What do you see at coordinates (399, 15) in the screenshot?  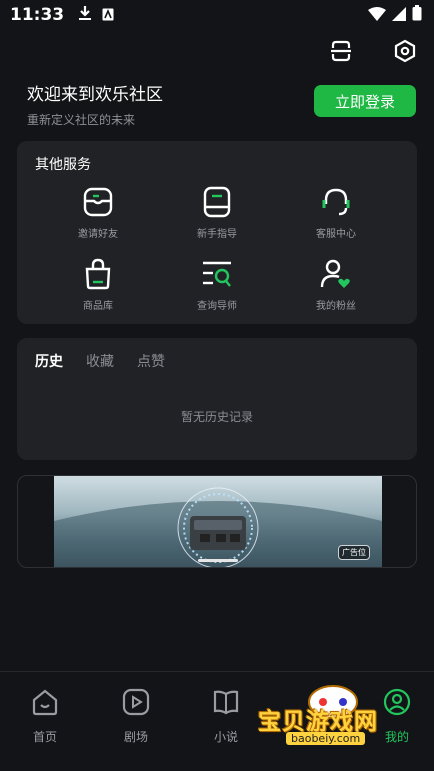 I see `signal-icon` at bounding box center [399, 15].